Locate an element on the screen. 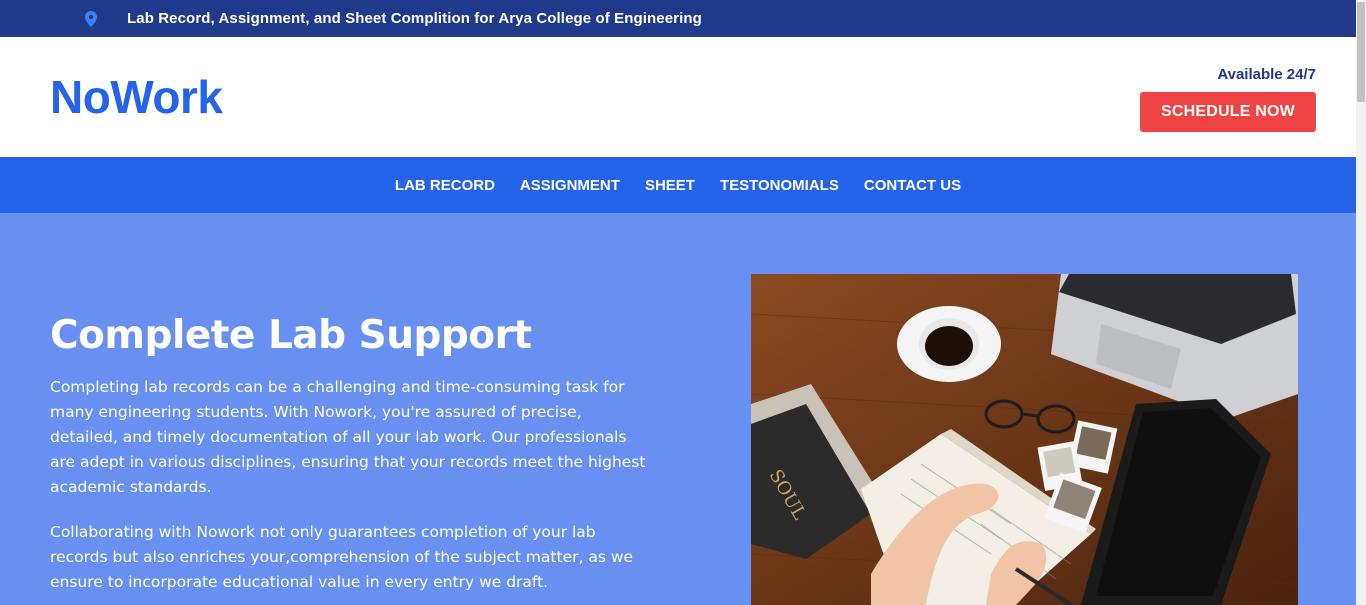 This screenshot has height=605, width=1366. scrollbar-thumb is located at coordinates (1361, 52).